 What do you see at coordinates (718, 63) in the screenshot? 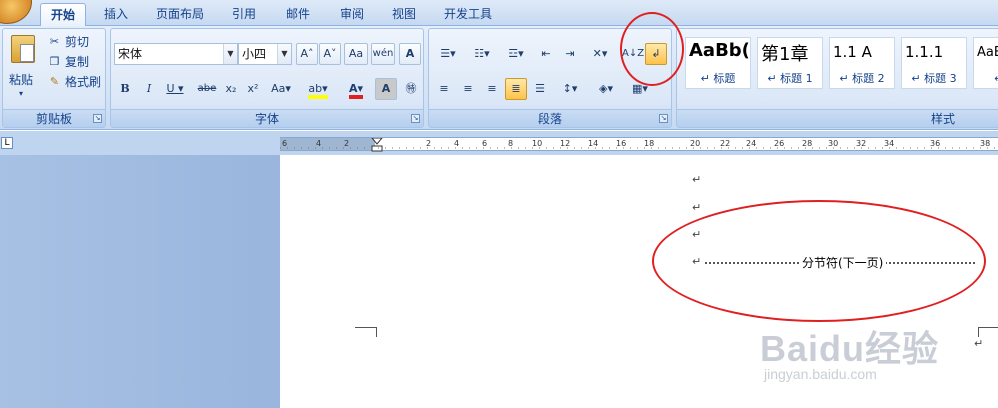
I see `style-title: AaBb( ↵ 标题` at bounding box center [718, 63].